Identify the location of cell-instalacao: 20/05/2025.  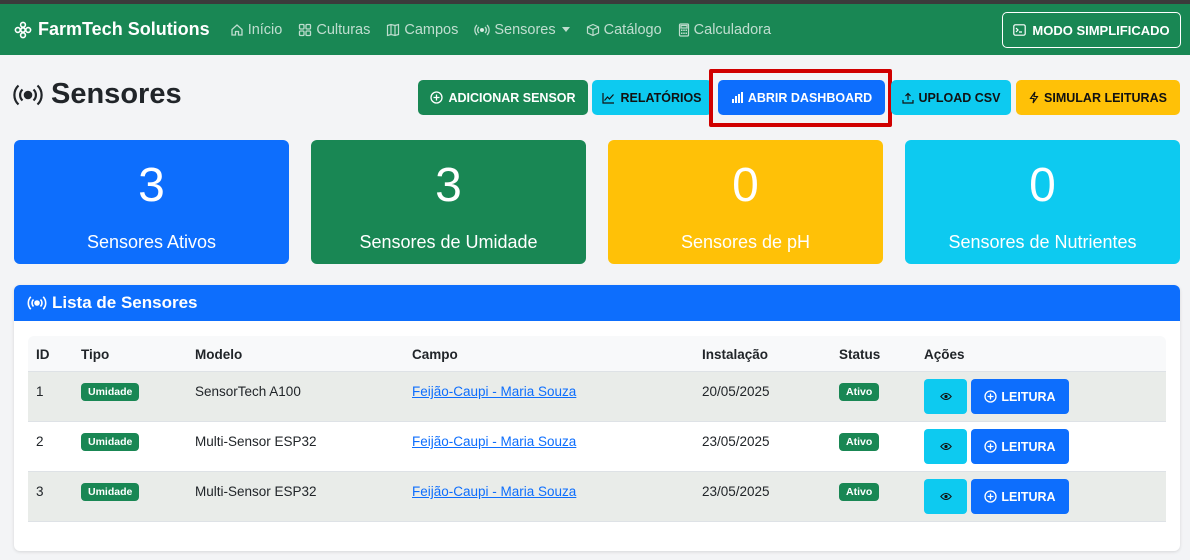
(736, 391).